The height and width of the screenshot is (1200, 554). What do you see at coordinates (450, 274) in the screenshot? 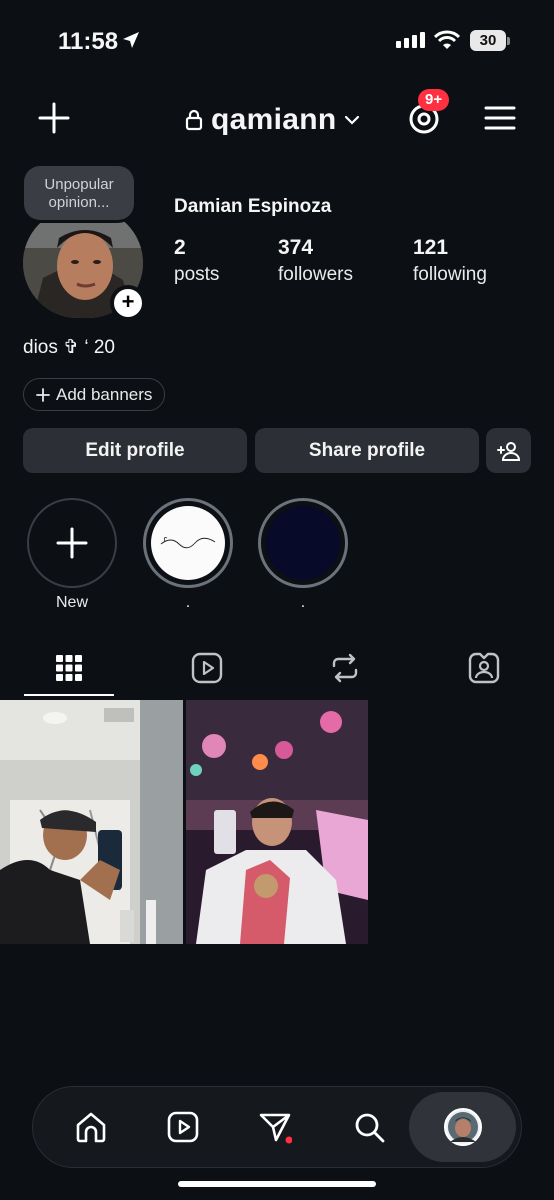
I see `stat-label: following` at bounding box center [450, 274].